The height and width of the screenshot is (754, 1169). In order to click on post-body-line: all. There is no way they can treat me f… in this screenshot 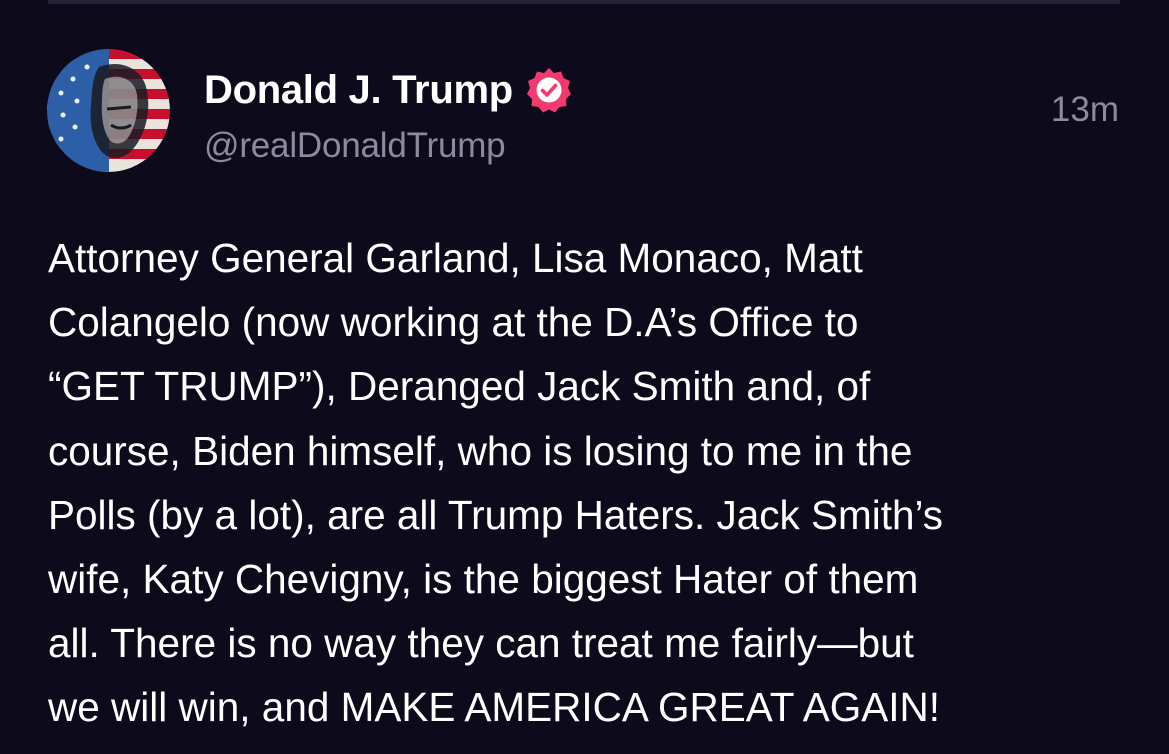, I will do `click(481, 643)`.